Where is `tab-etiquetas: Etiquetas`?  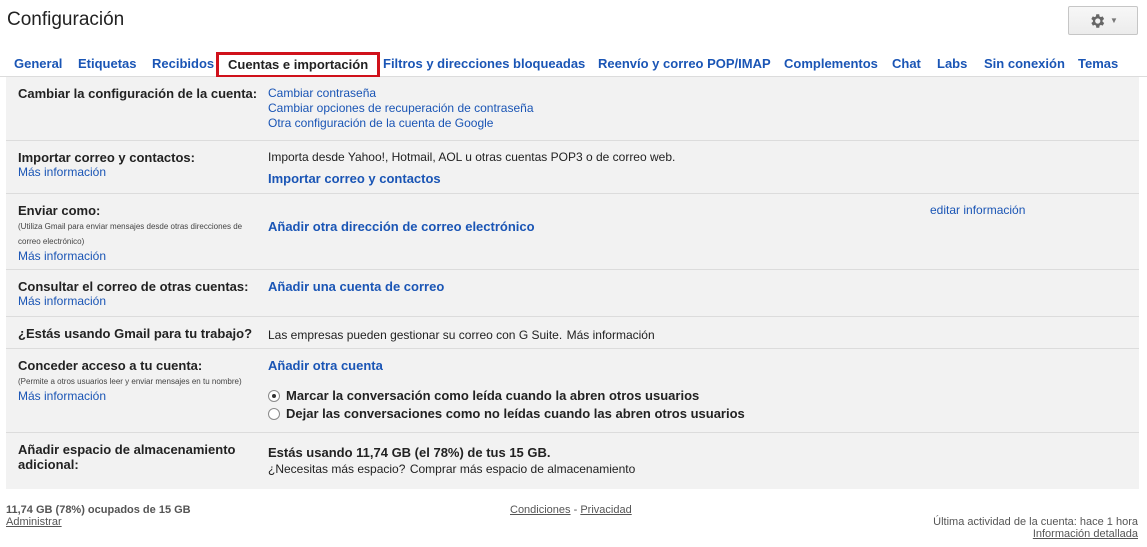 tab-etiquetas: Etiquetas is located at coordinates (107, 63).